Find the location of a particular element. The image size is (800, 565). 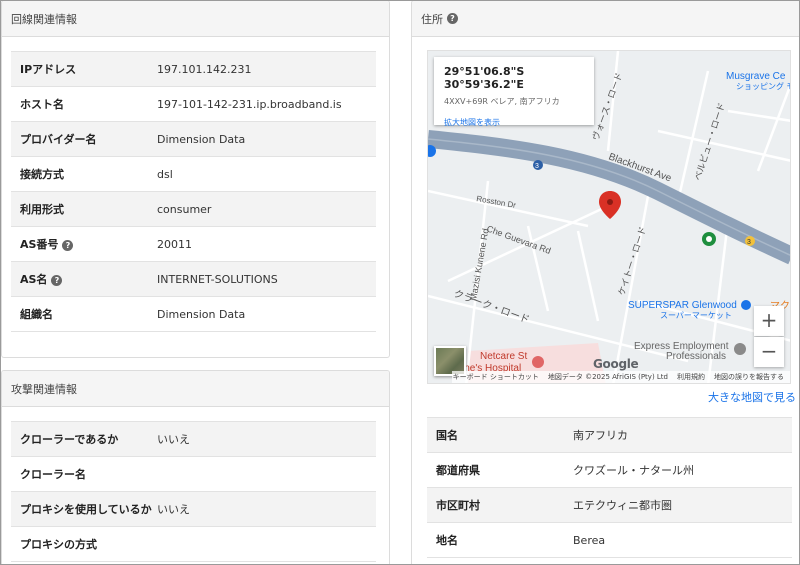

line-info-title: 回線関連情報 is located at coordinates (44, 19).